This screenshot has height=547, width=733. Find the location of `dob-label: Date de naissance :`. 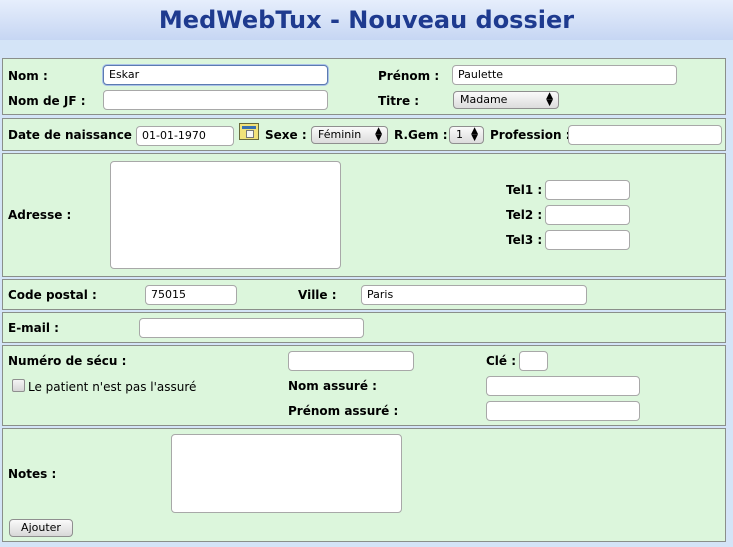

dob-label: Date de naissance : is located at coordinates (74, 135).